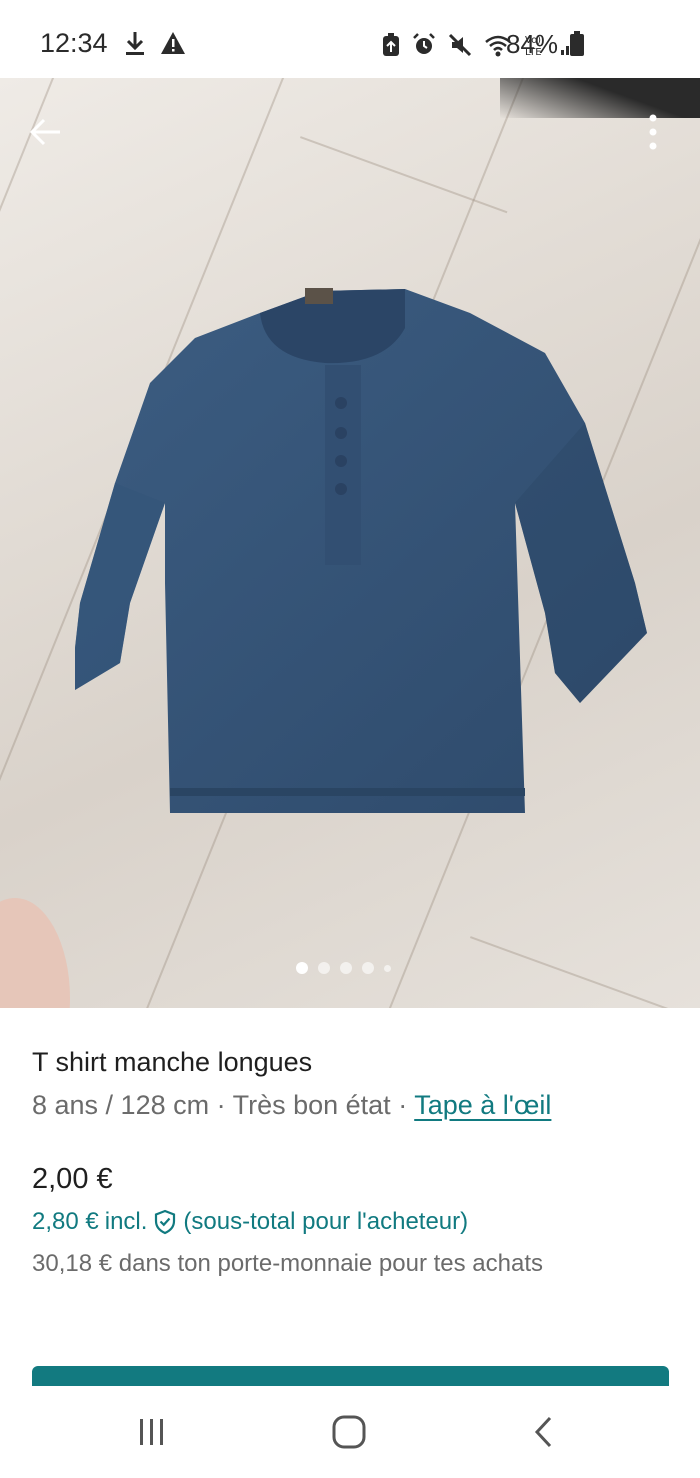  I want to click on system-back-icon, so click(545, 1432).